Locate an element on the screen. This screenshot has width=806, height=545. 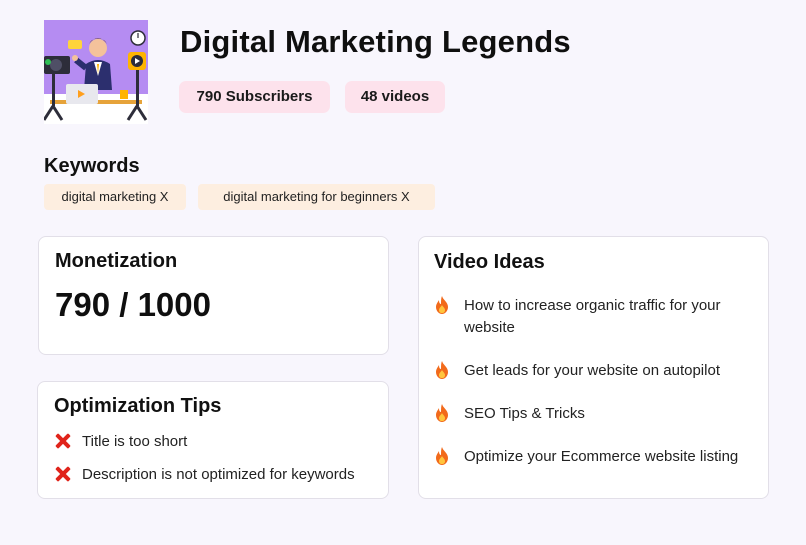
marketer-illustration is located at coordinates (96, 72).